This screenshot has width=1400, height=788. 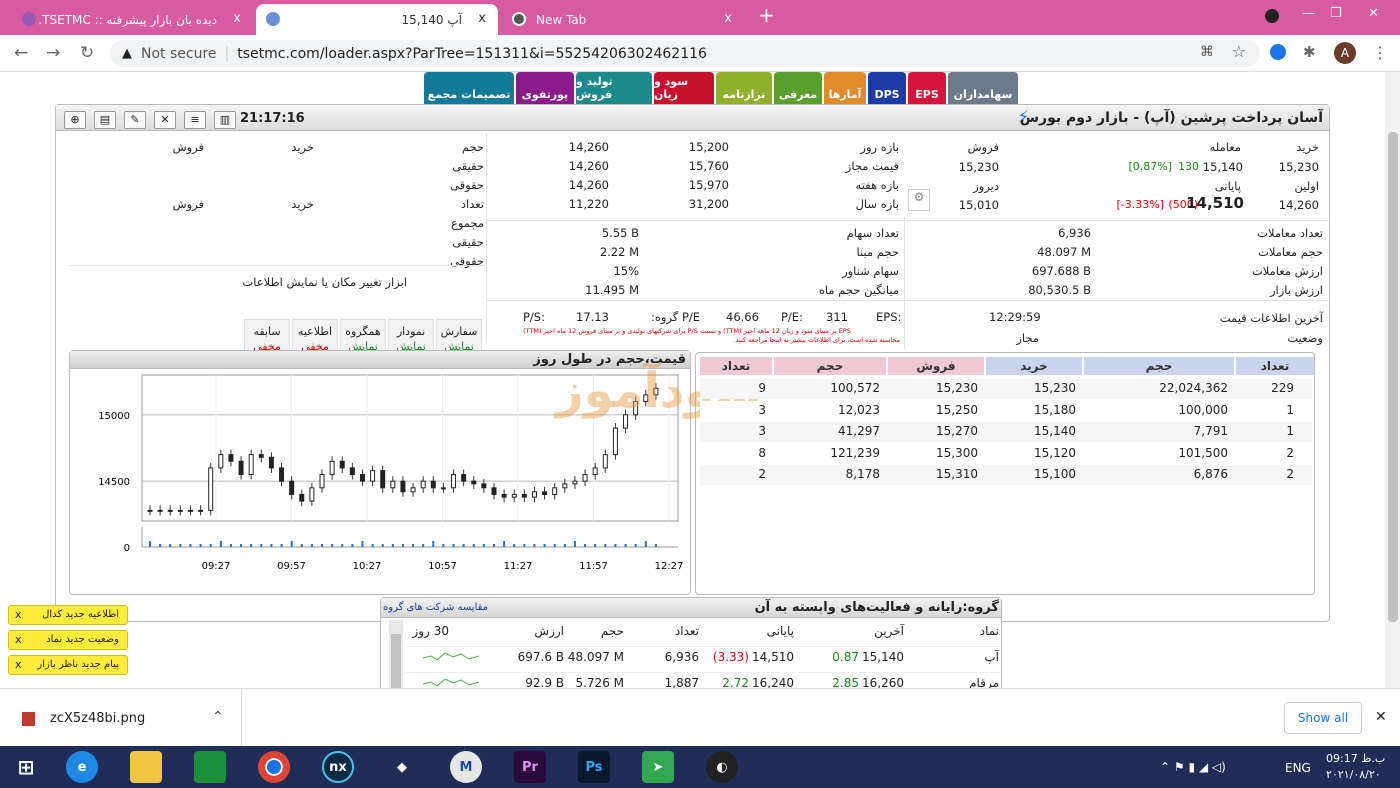 What do you see at coordinates (1207, 52) in the screenshot?
I see `translate-icon: ⌘` at bounding box center [1207, 52].